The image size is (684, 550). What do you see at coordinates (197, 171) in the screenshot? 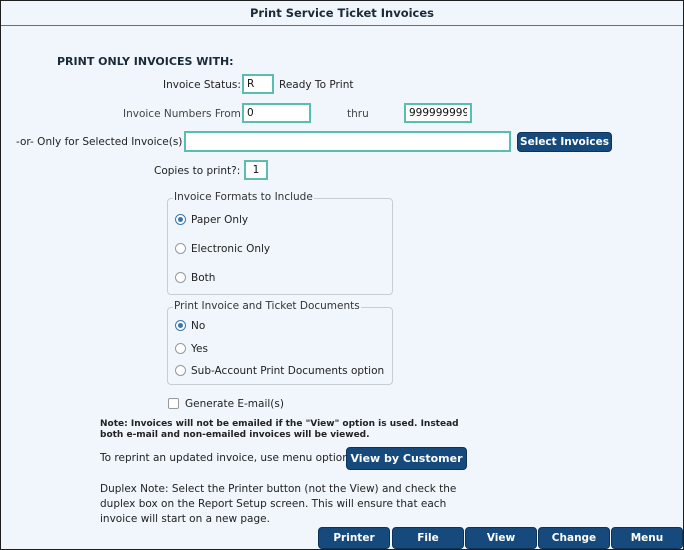
I see `copies-label: Copies to print?:` at bounding box center [197, 171].